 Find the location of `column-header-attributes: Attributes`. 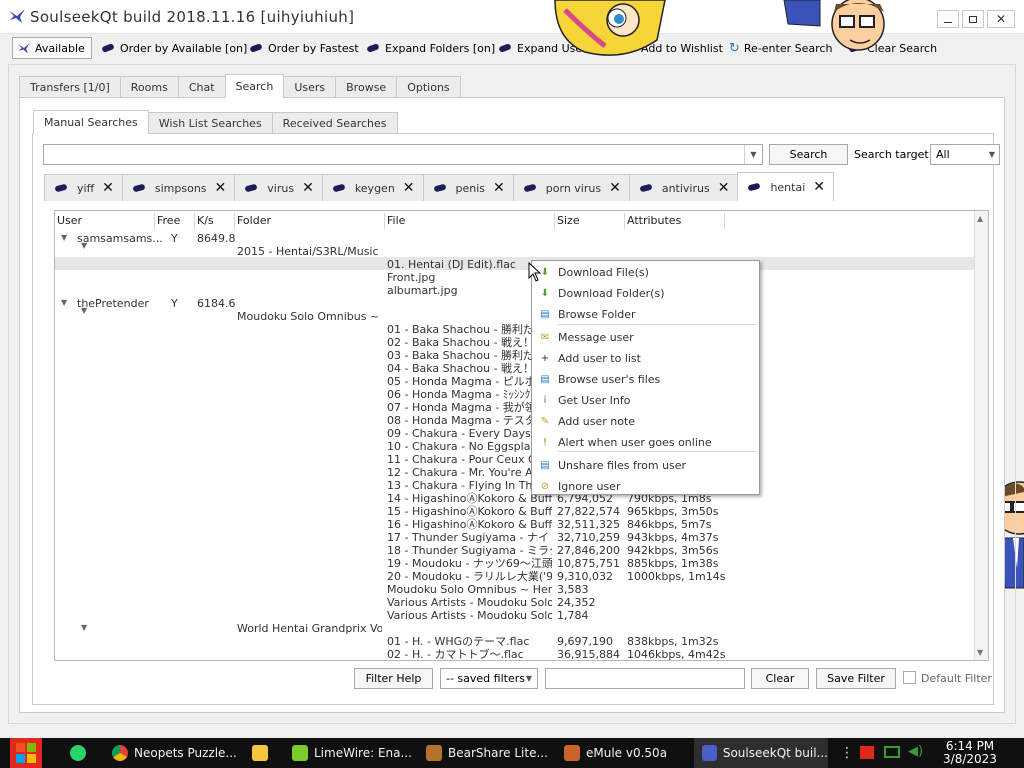

column-header-attributes: Attributes is located at coordinates (675, 221).